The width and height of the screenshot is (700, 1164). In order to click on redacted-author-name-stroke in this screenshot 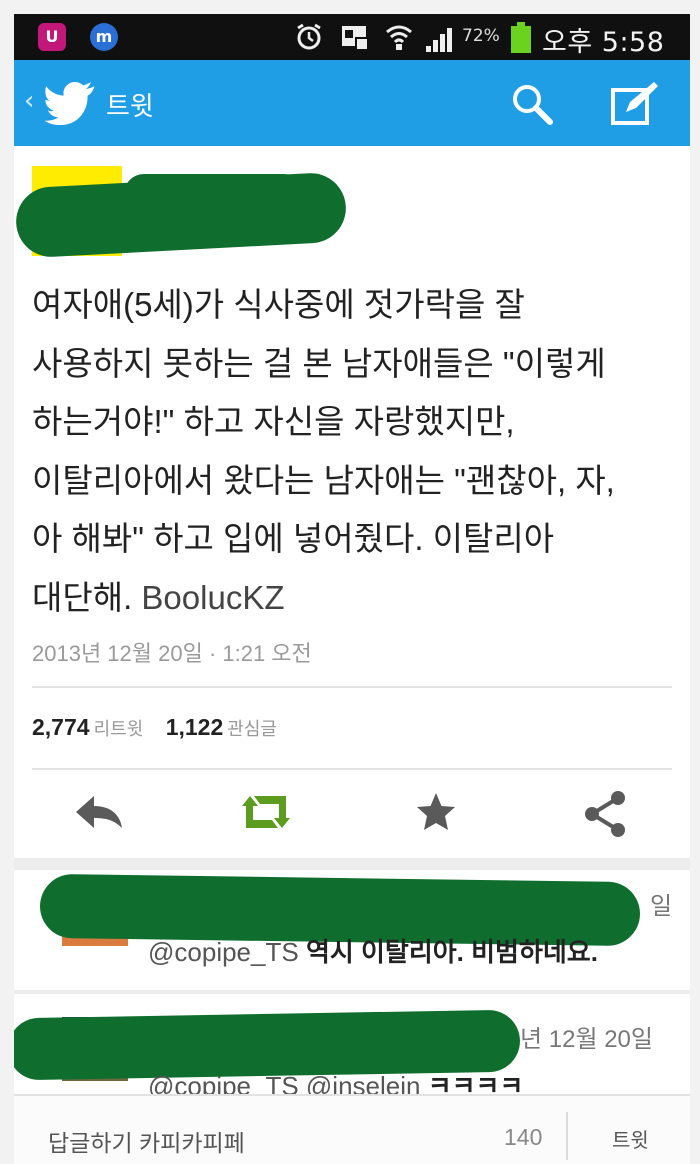, I will do `click(214, 194)`.